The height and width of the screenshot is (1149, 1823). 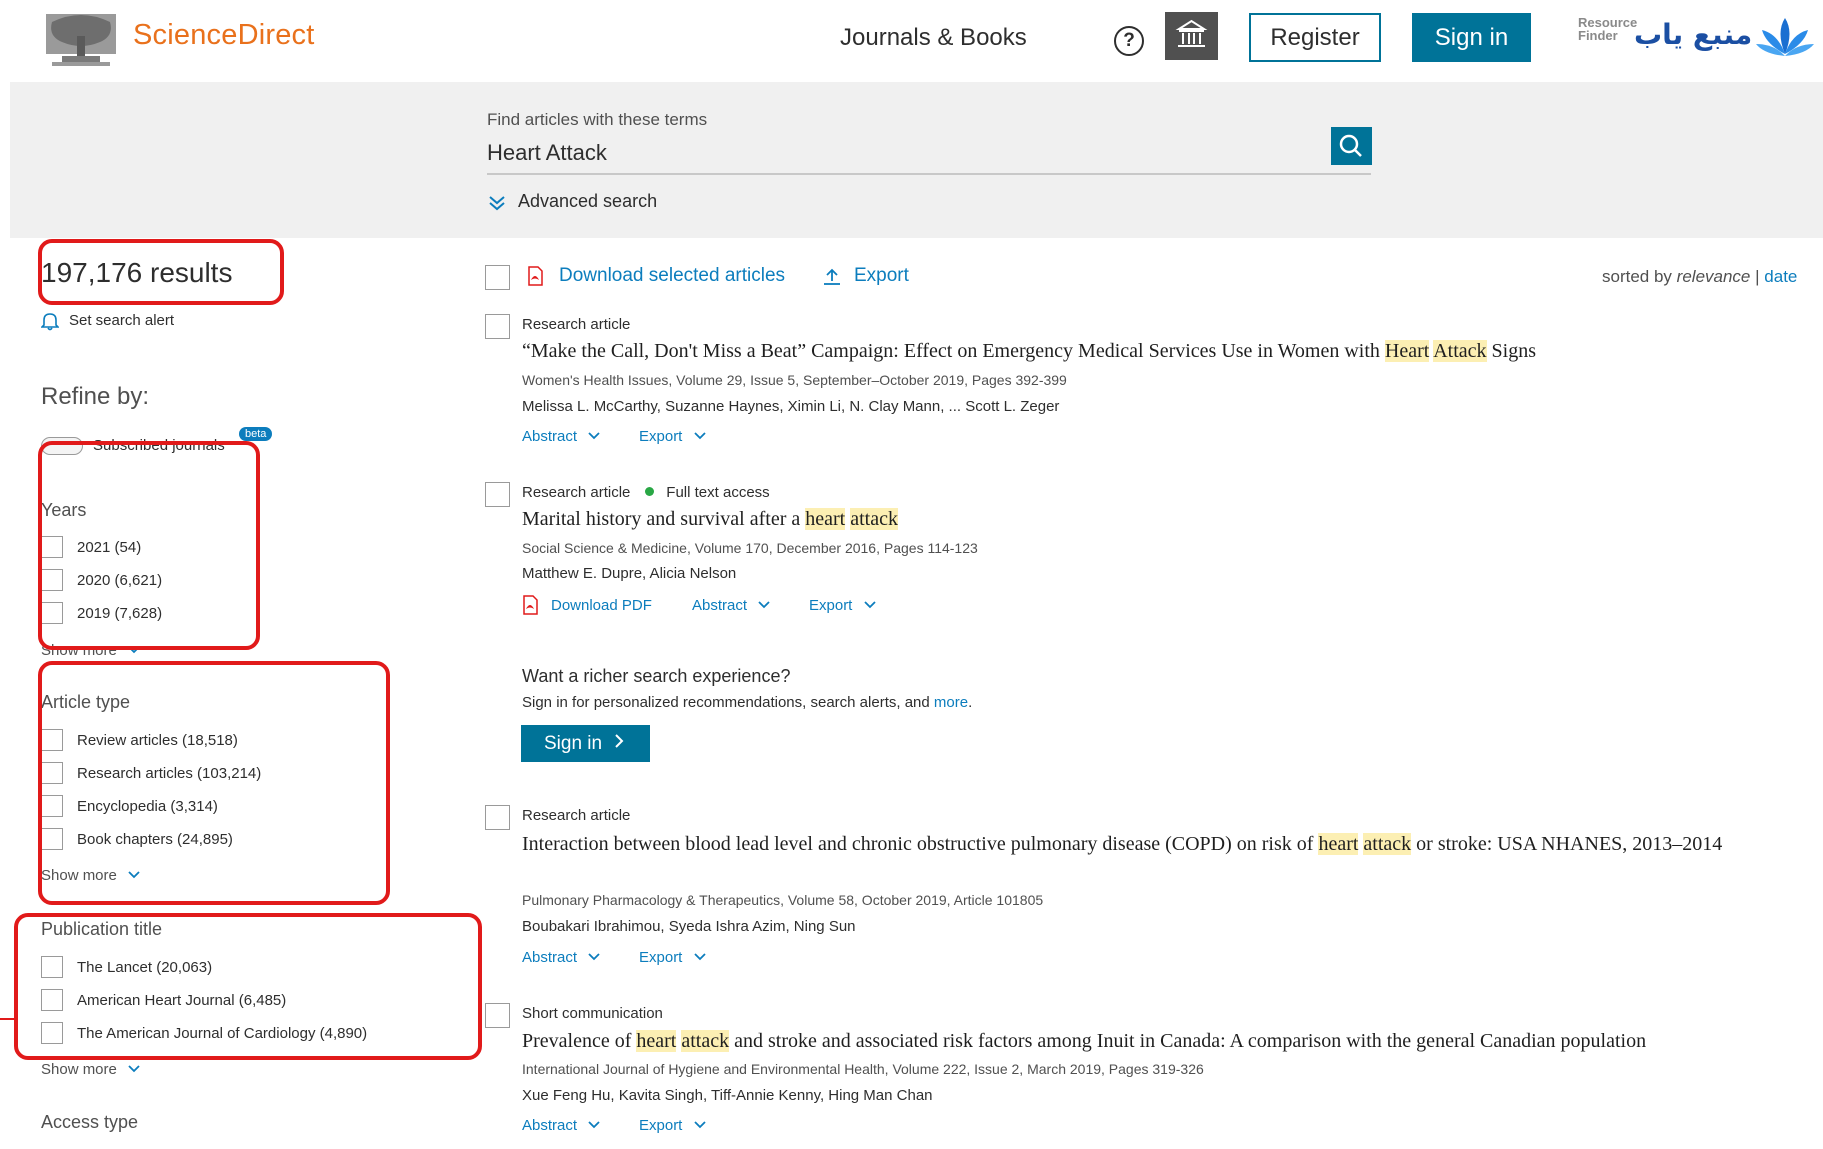 I want to click on signin-button: Sign in, so click(x=1471, y=37).